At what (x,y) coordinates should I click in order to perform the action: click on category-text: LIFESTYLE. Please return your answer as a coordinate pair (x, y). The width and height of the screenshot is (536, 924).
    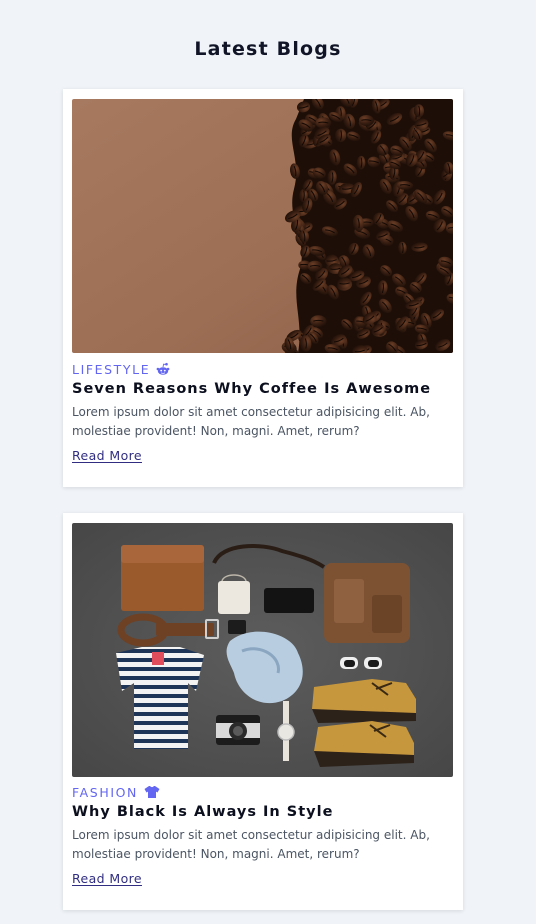
    Looking at the image, I should click on (111, 369).